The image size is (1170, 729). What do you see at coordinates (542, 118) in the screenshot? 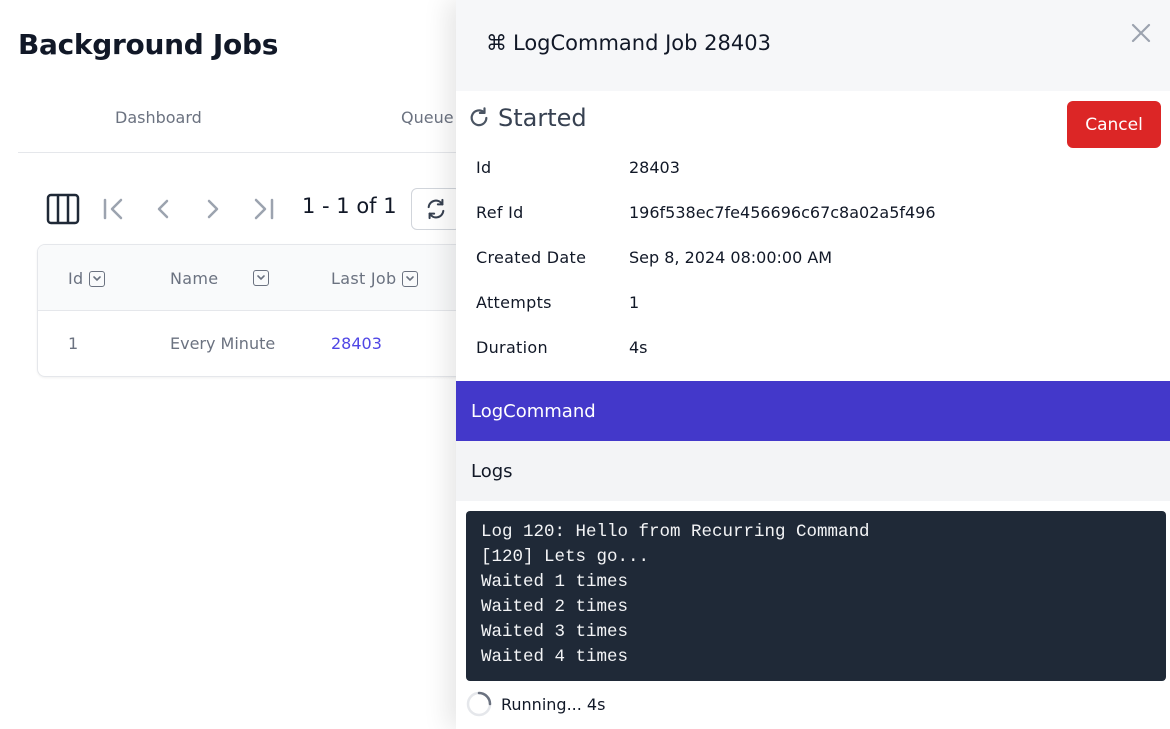
I see `status-text: Started` at bounding box center [542, 118].